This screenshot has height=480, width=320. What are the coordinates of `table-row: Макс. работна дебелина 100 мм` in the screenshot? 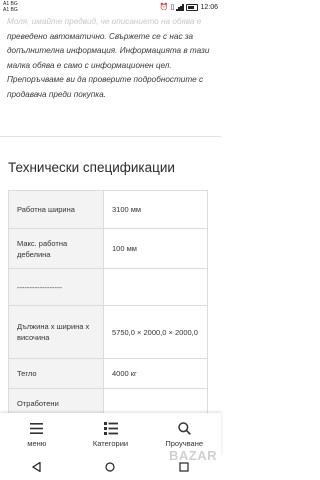 It's located at (108, 248).